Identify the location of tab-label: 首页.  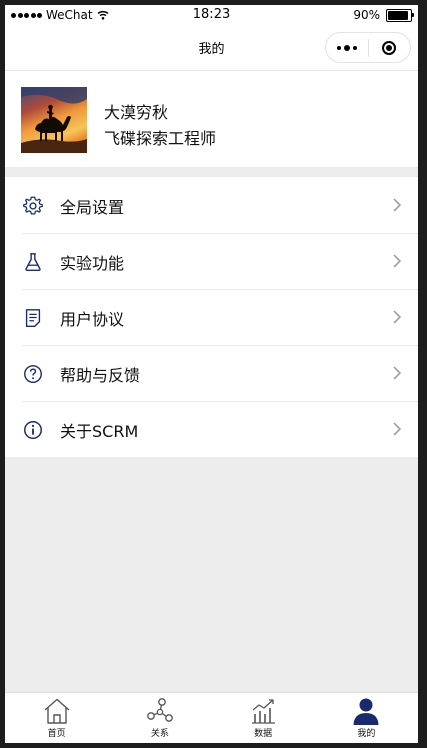
(56, 734).